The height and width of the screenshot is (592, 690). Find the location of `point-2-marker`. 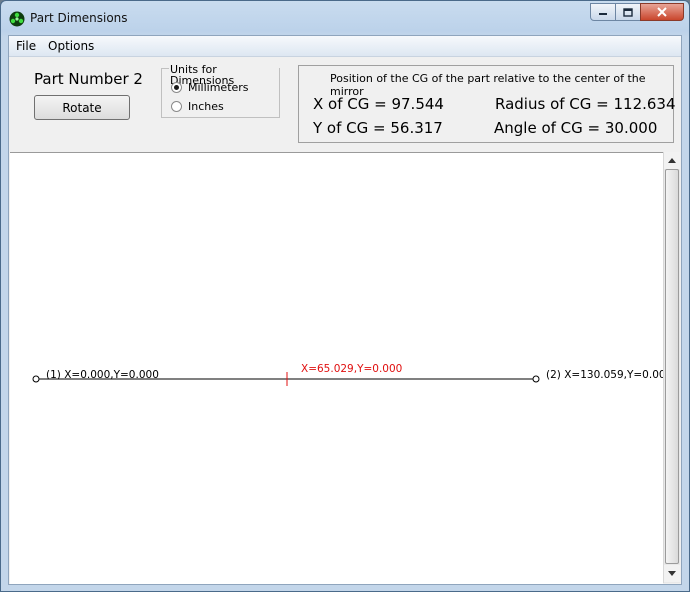

point-2-marker is located at coordinates (536, 379).